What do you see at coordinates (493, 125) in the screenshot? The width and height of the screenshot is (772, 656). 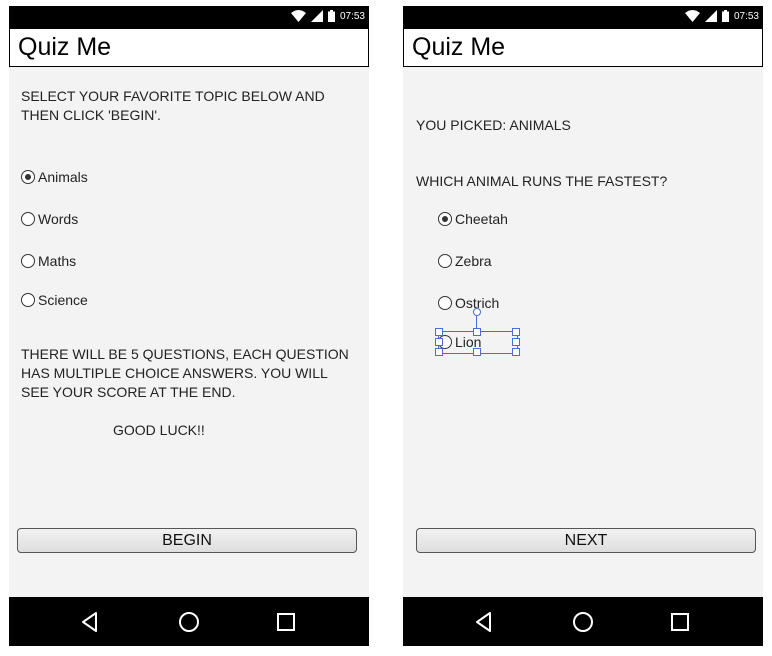 I see `picked-topic-text: YOU PICKED: ANIMALS` at bounding box center [493, 125].